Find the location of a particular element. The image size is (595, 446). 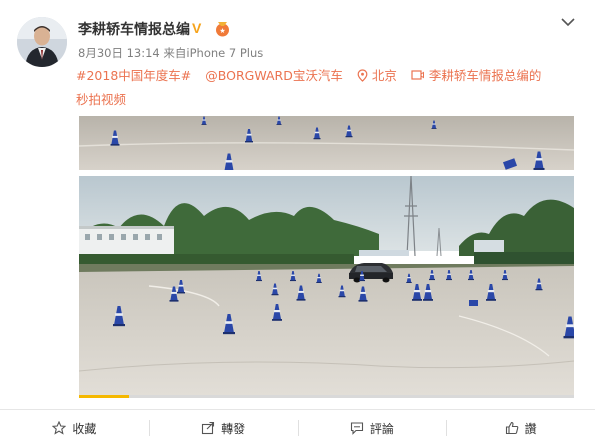

location-pin-icon is located at coordinates (362, 75).